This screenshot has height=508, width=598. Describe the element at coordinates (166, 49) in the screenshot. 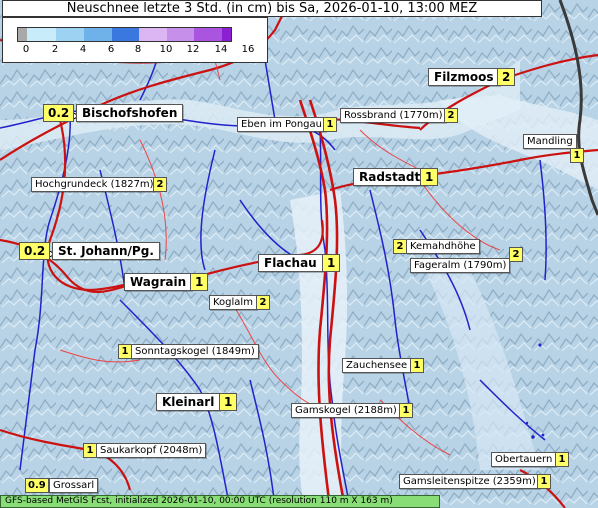

I see `legend-tick: 10` at that location.